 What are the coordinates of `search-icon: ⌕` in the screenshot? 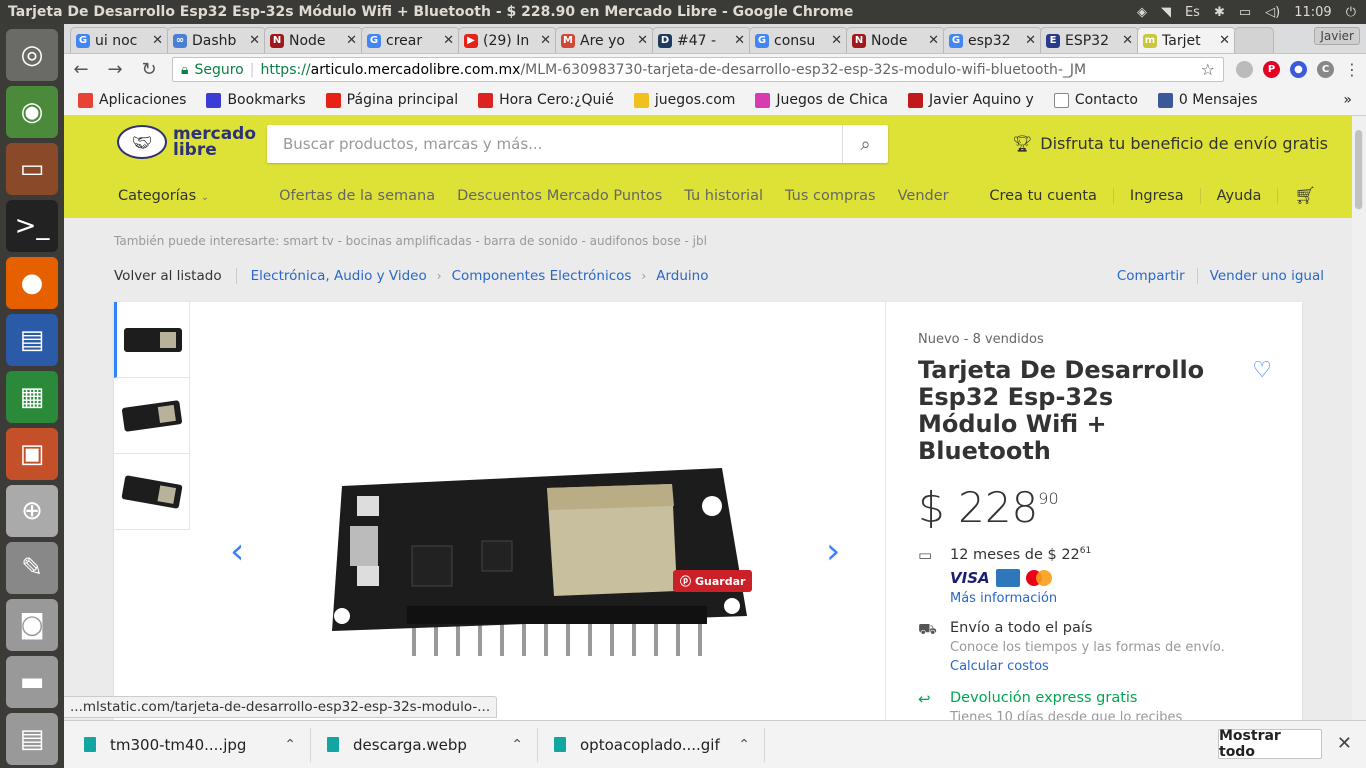 It's located at (865, 144).